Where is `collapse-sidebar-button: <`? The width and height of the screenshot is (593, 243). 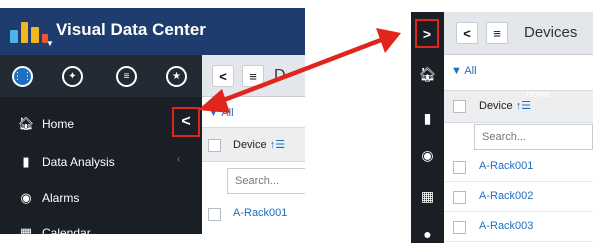
collapse-sidebar-button: < is located at coordinates (186, 122).